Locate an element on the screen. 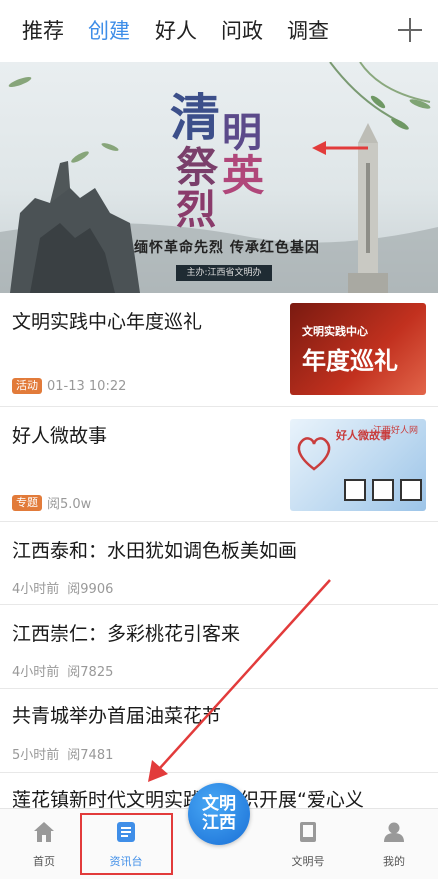 The image size is (438, 879). article-reads: 阅7481 is located at coordinates (90, 755).